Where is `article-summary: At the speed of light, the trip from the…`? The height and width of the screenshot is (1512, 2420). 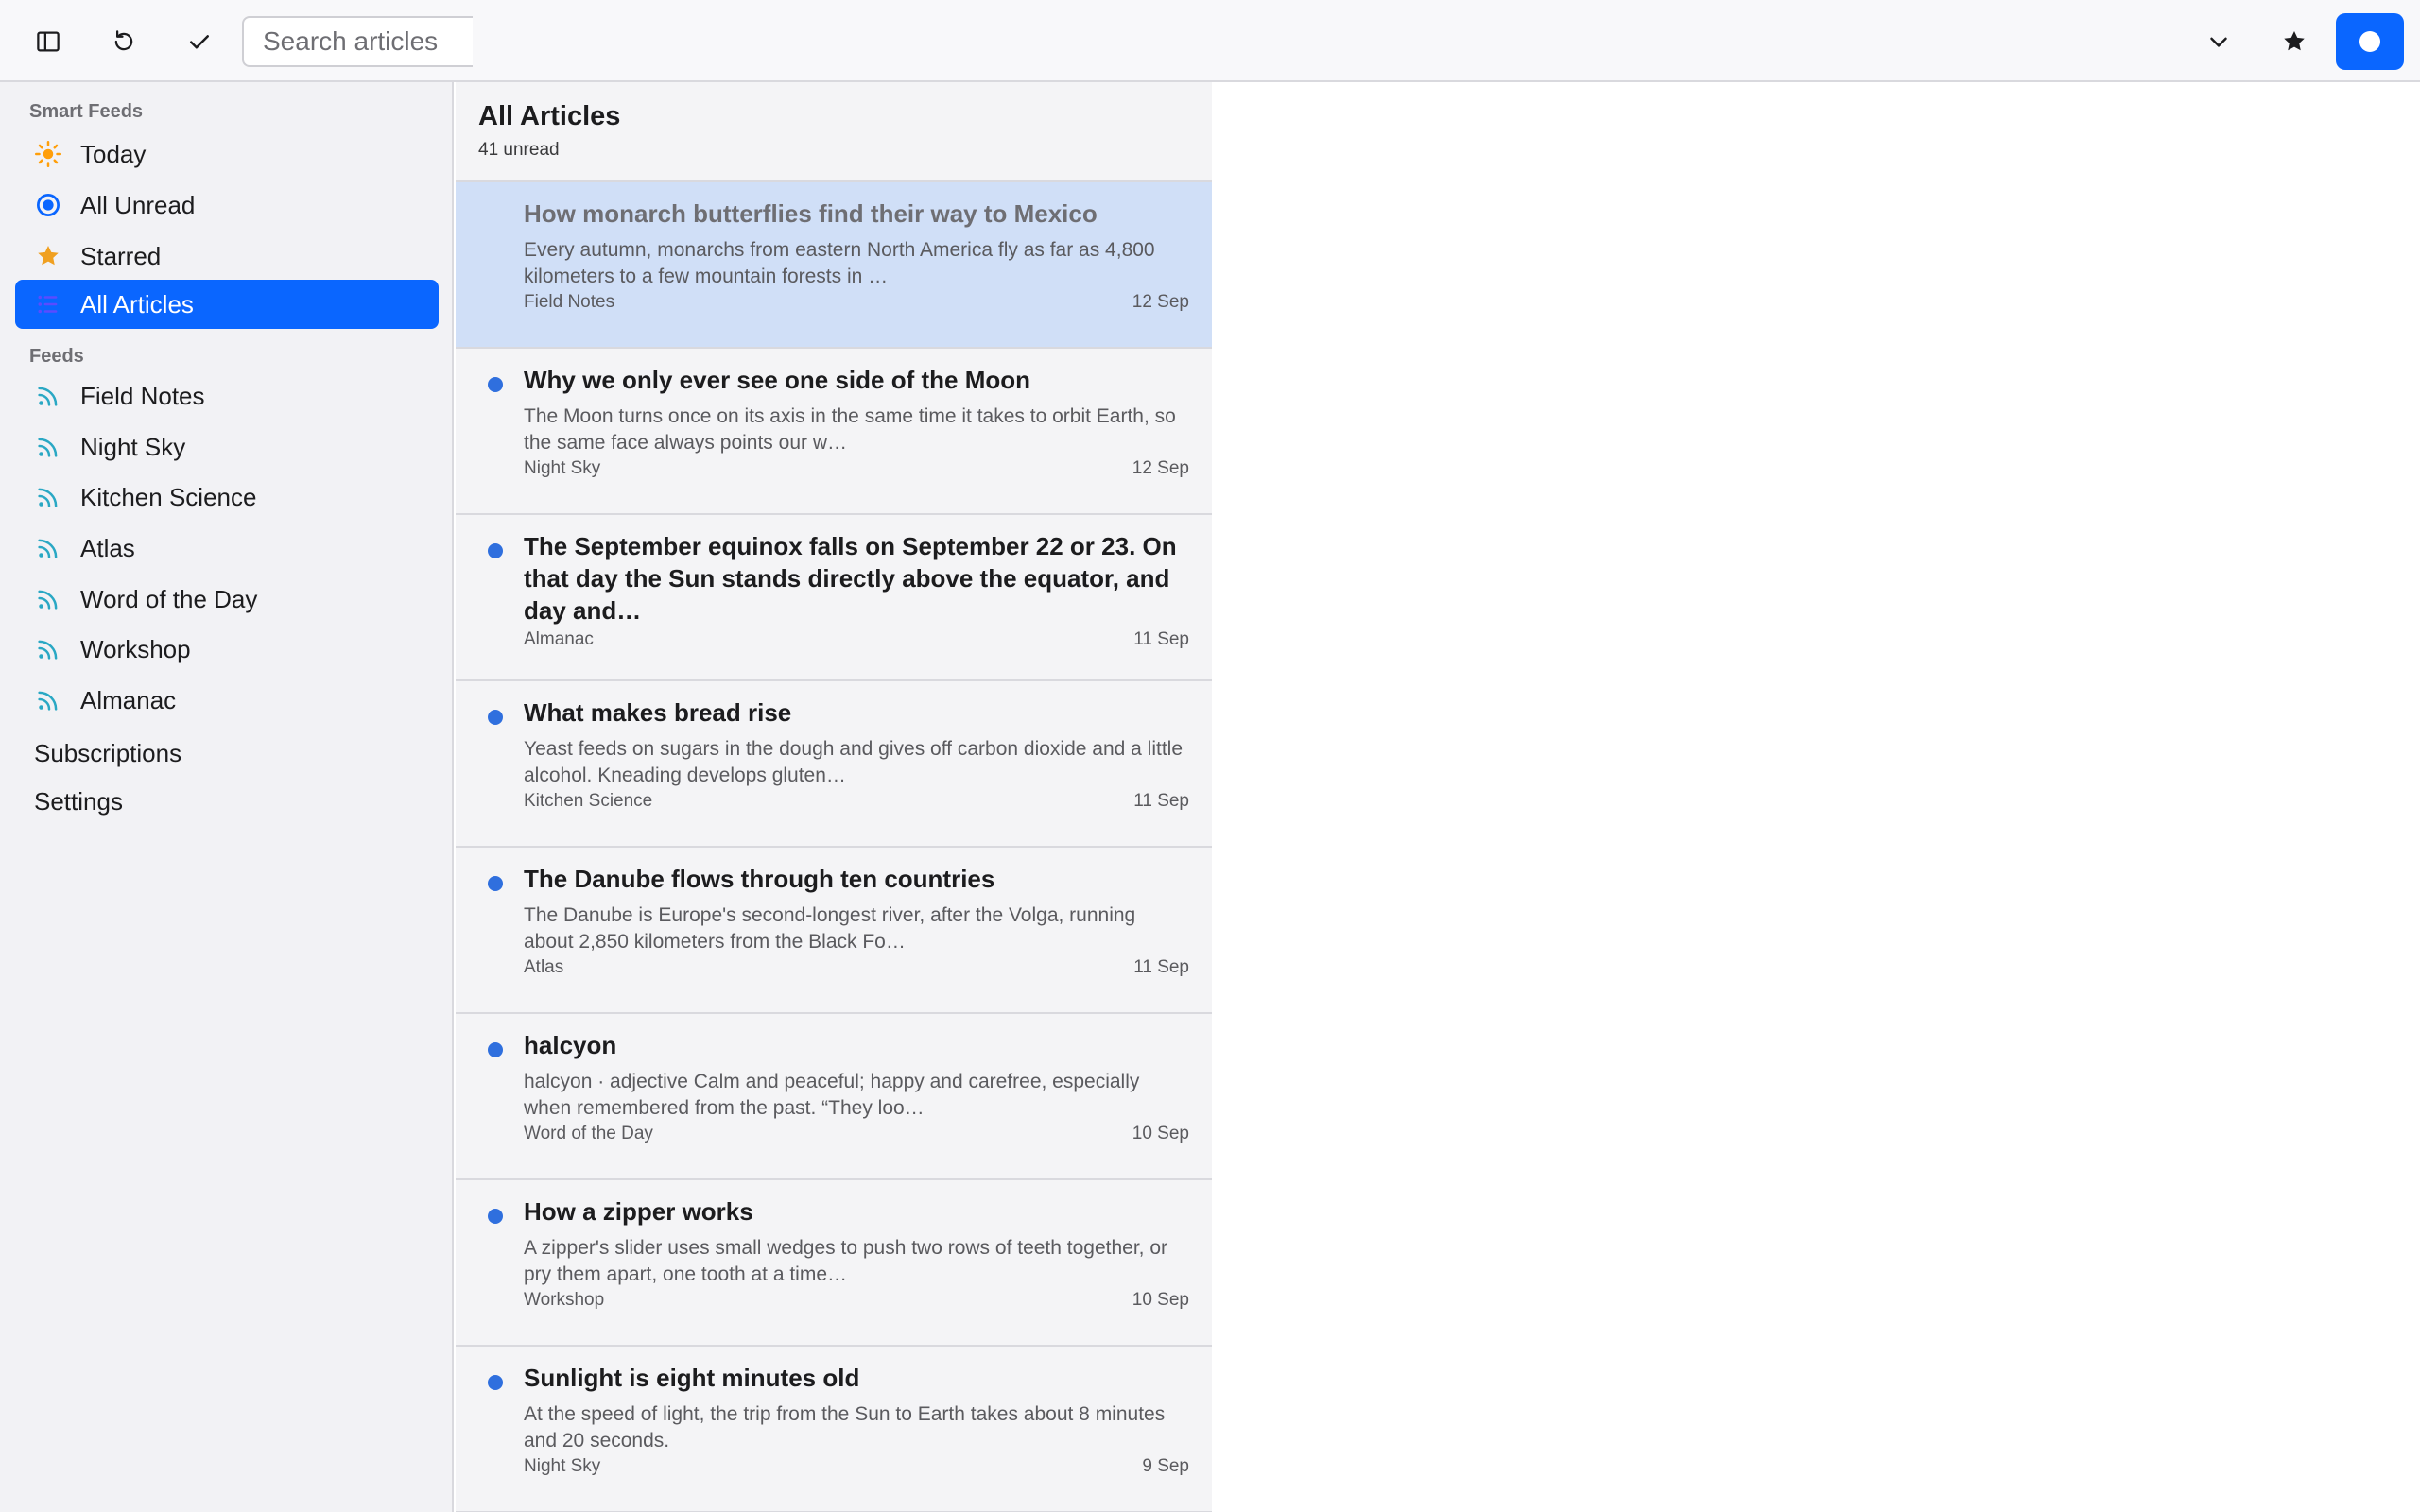
article-summary: At the speed of light, the trip from the… is located at coordinates (845, 1427).